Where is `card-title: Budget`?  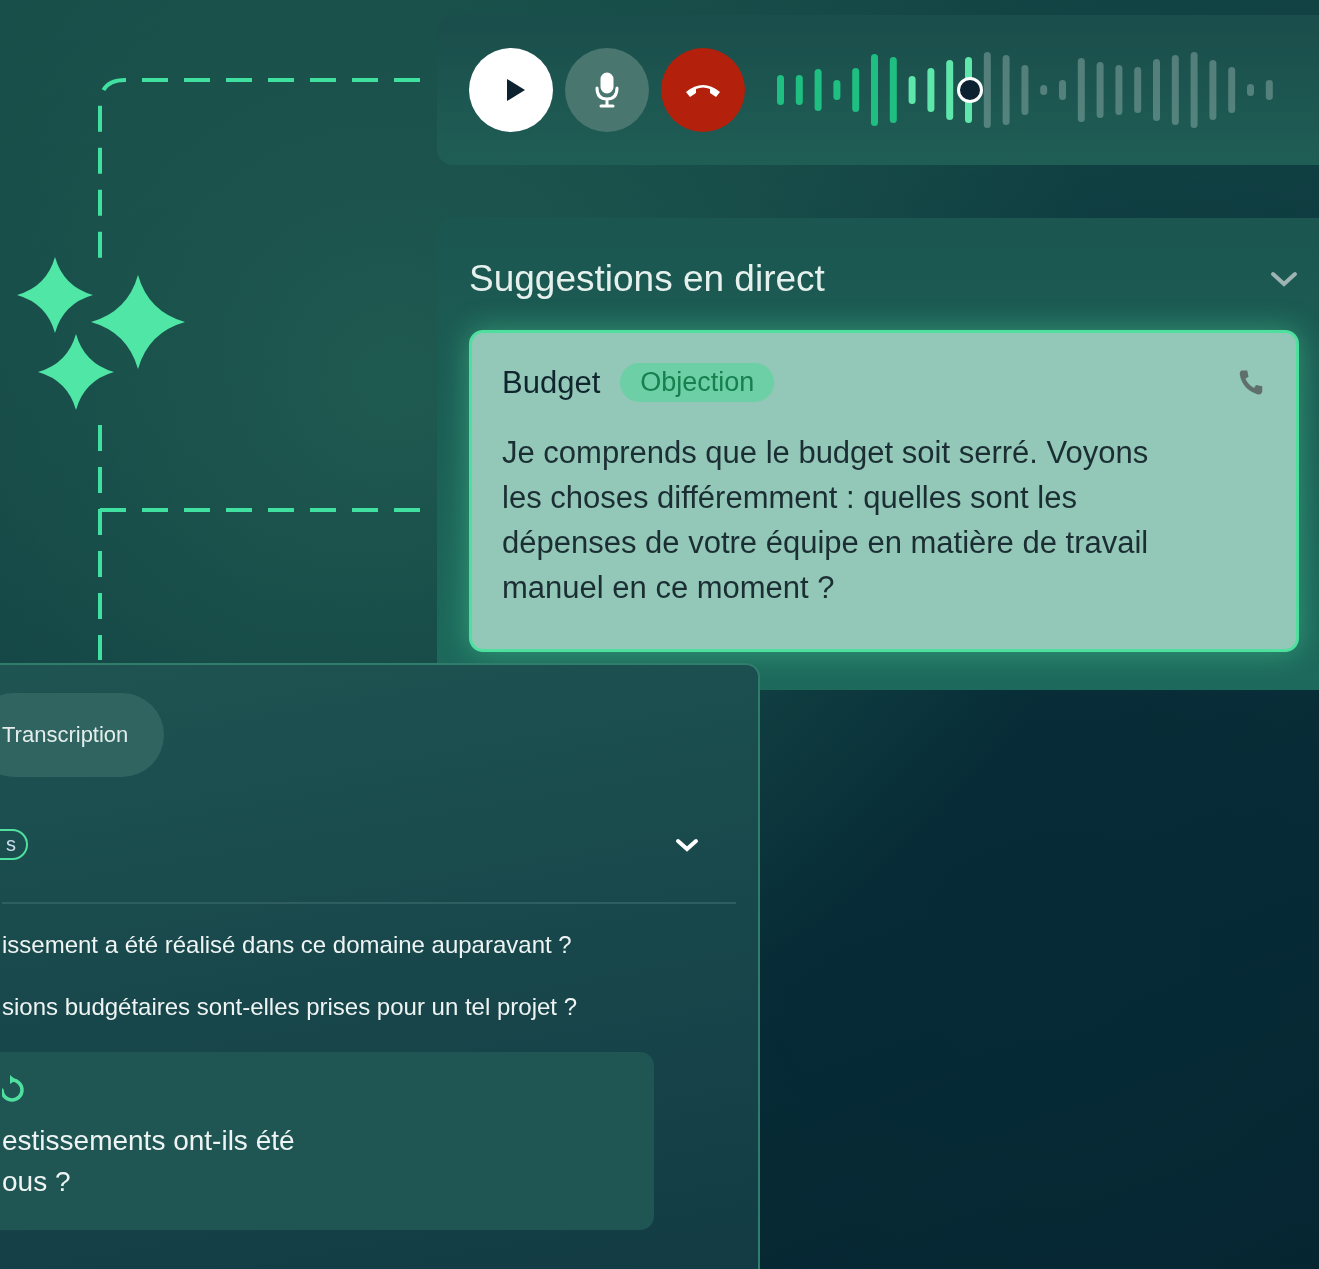 card-title: Budget is located at coordinates (551, 382).